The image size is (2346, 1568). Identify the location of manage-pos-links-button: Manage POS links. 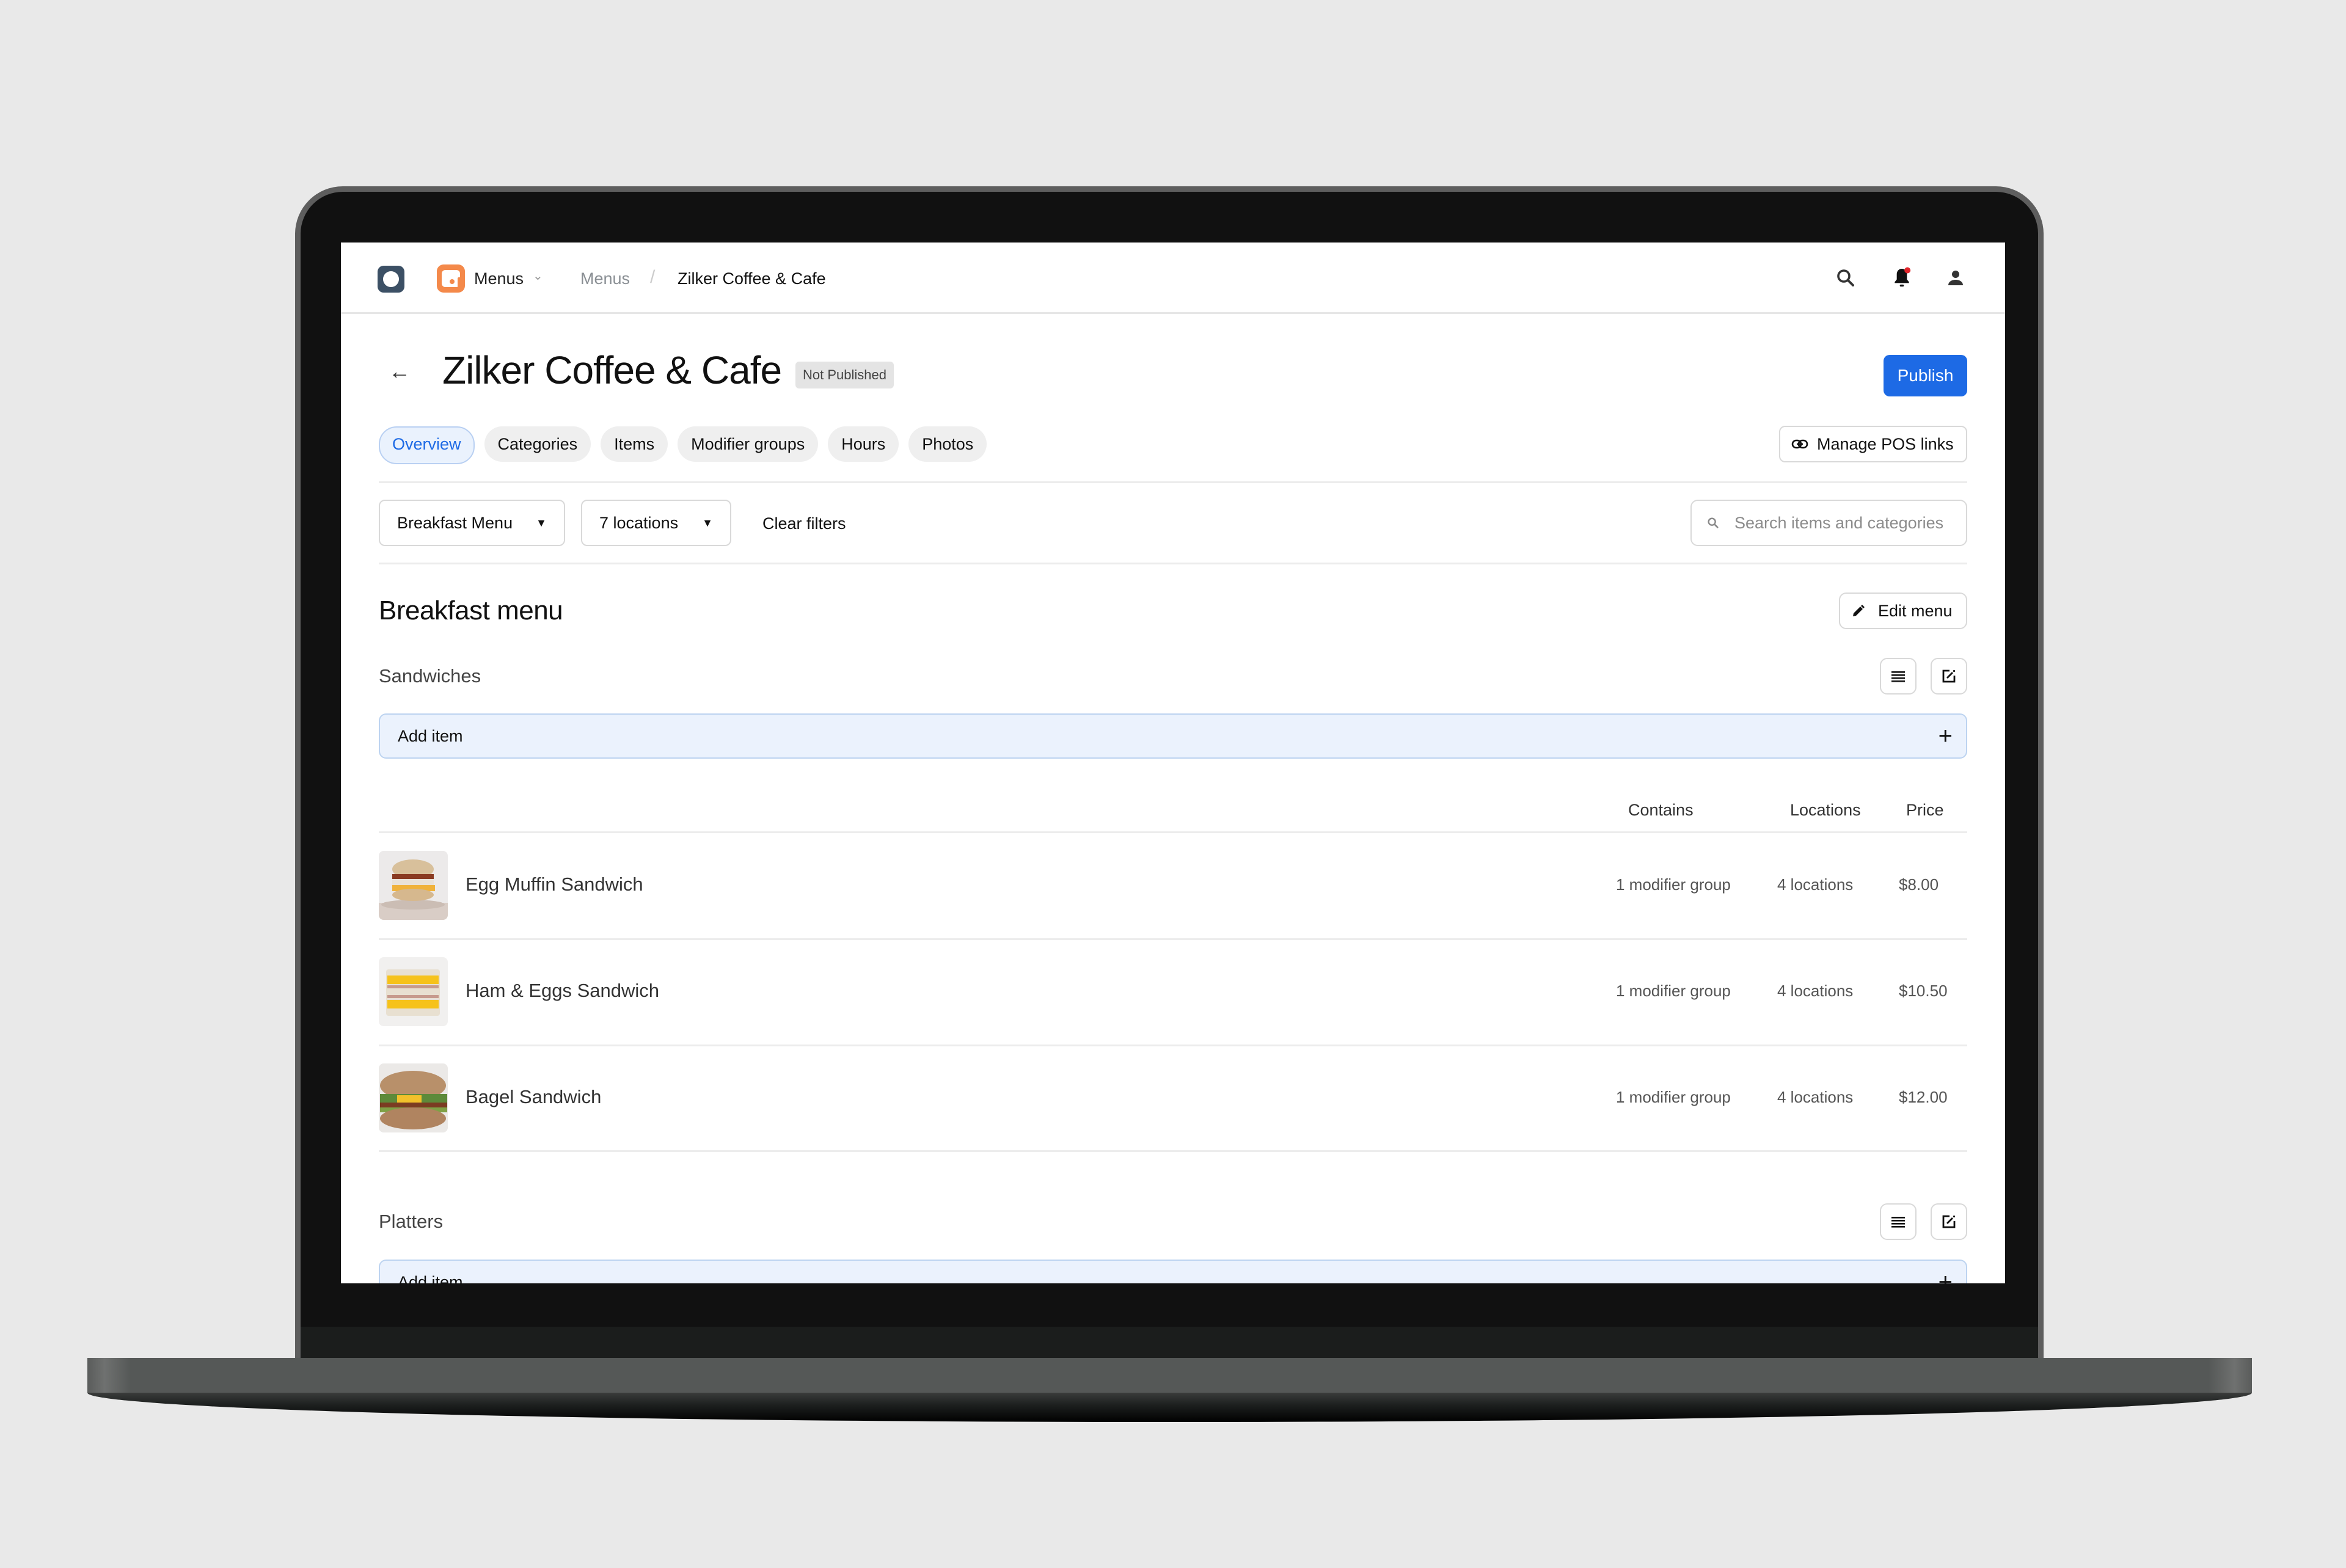
(1873, 444).